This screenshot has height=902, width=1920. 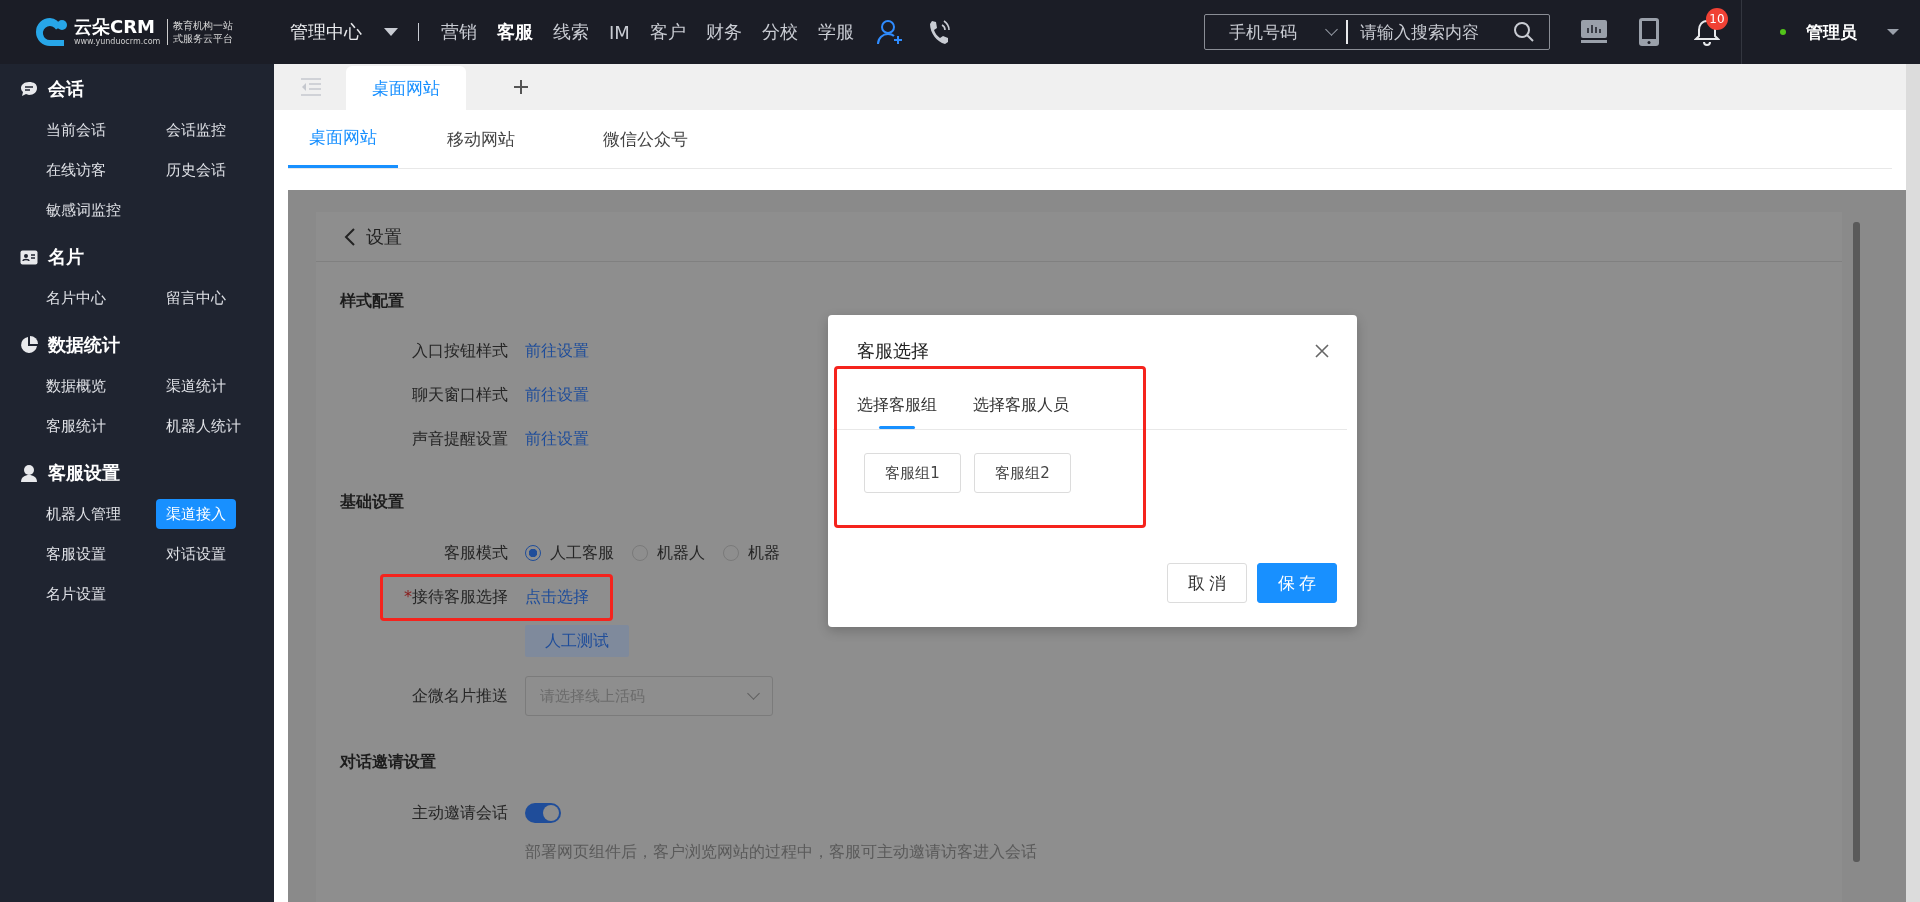 What do you see at coordinates (203, 38) in the screenshot?
I see `brand-slogan: 式服务云平台` at bounding box center [203, 38].